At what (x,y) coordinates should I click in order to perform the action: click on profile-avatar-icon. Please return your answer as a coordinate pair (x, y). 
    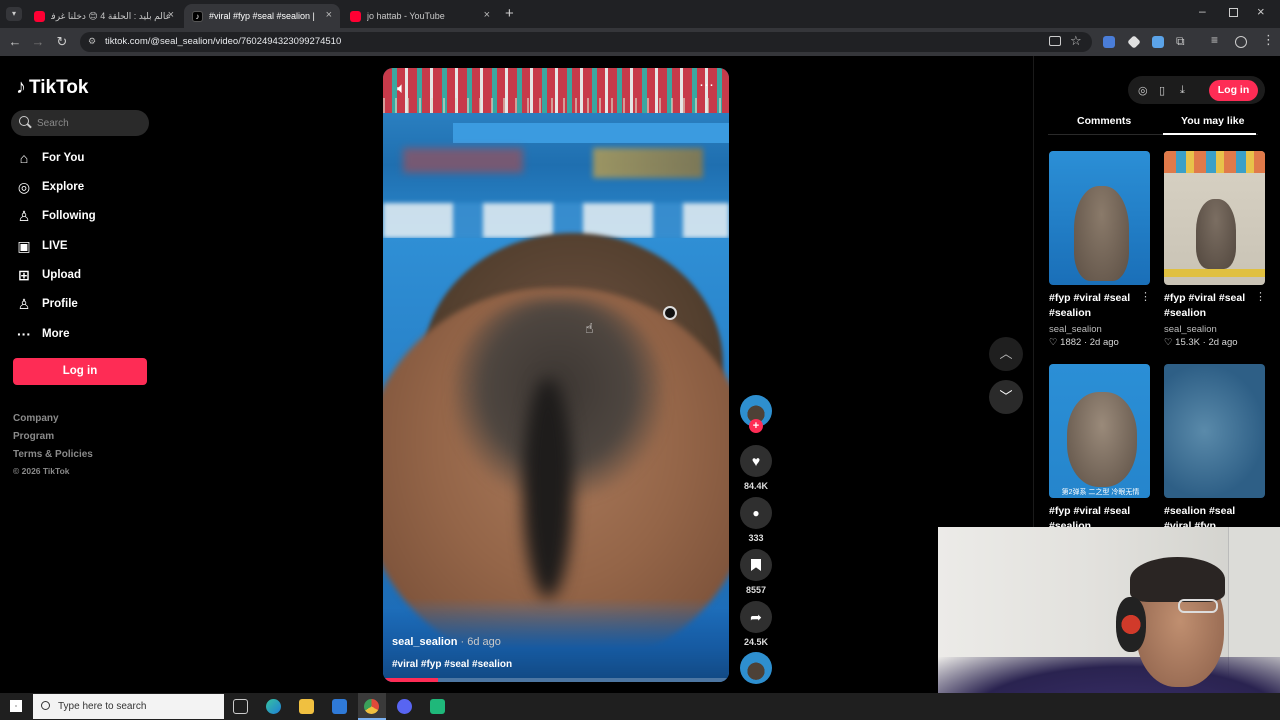
    Looking at the image, I should click on (1241, 42).